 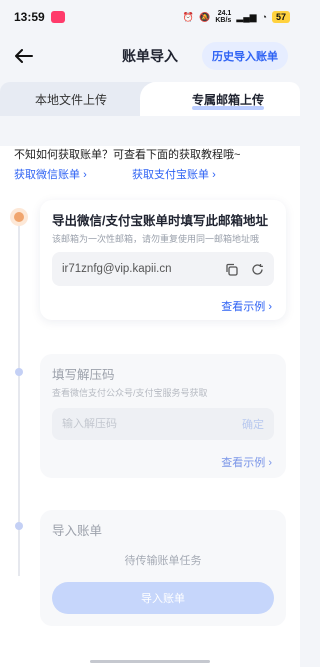 What do you see at coordinates (150, 17) in the screenshot?
I see `status-bar: 13:59 ⏰ 🔕 24.1 KB/s ▂▄▆ ◔ 57` at bounding box center [150, 17].